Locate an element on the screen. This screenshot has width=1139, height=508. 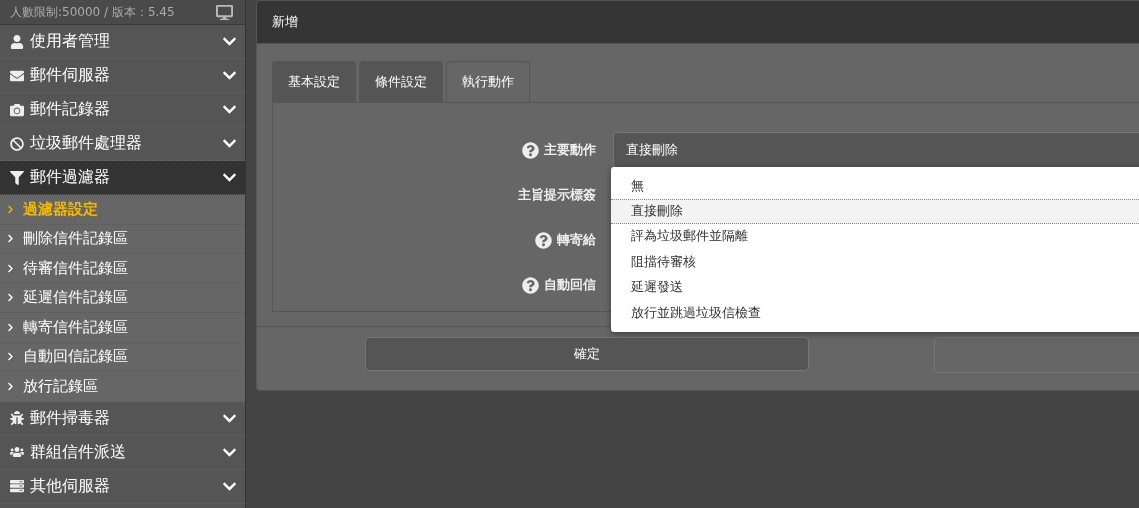
bug-icon is located at coordinates (17, 418).